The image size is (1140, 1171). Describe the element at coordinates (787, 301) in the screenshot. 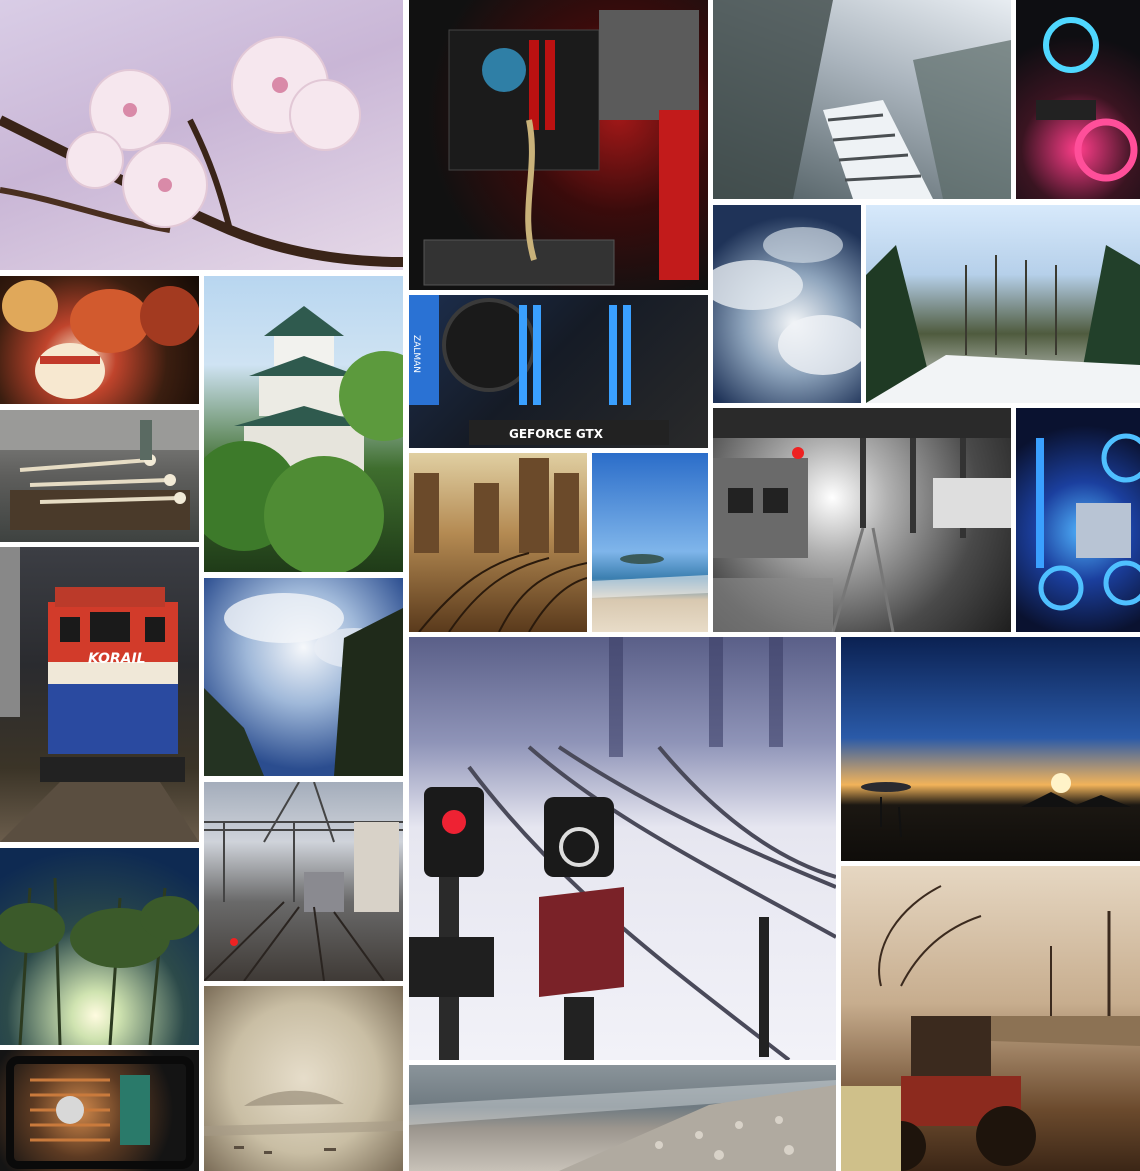

I see `cloudy-sky-art` at that location.